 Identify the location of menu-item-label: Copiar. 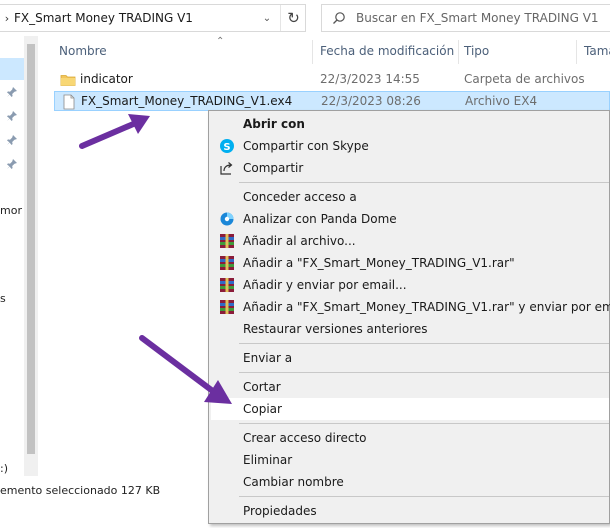
(262, 409).